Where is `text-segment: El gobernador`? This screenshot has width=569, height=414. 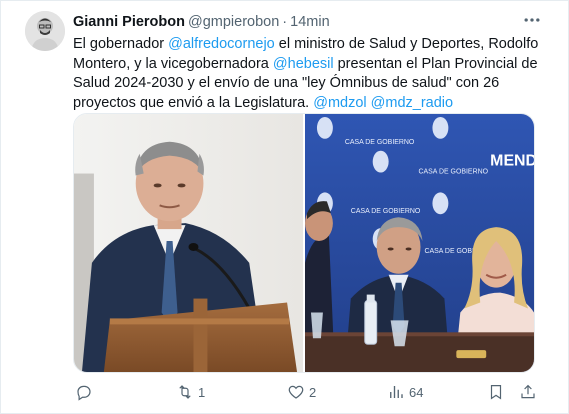 text-segment: El gobernador is located at coordinates (121, 44).